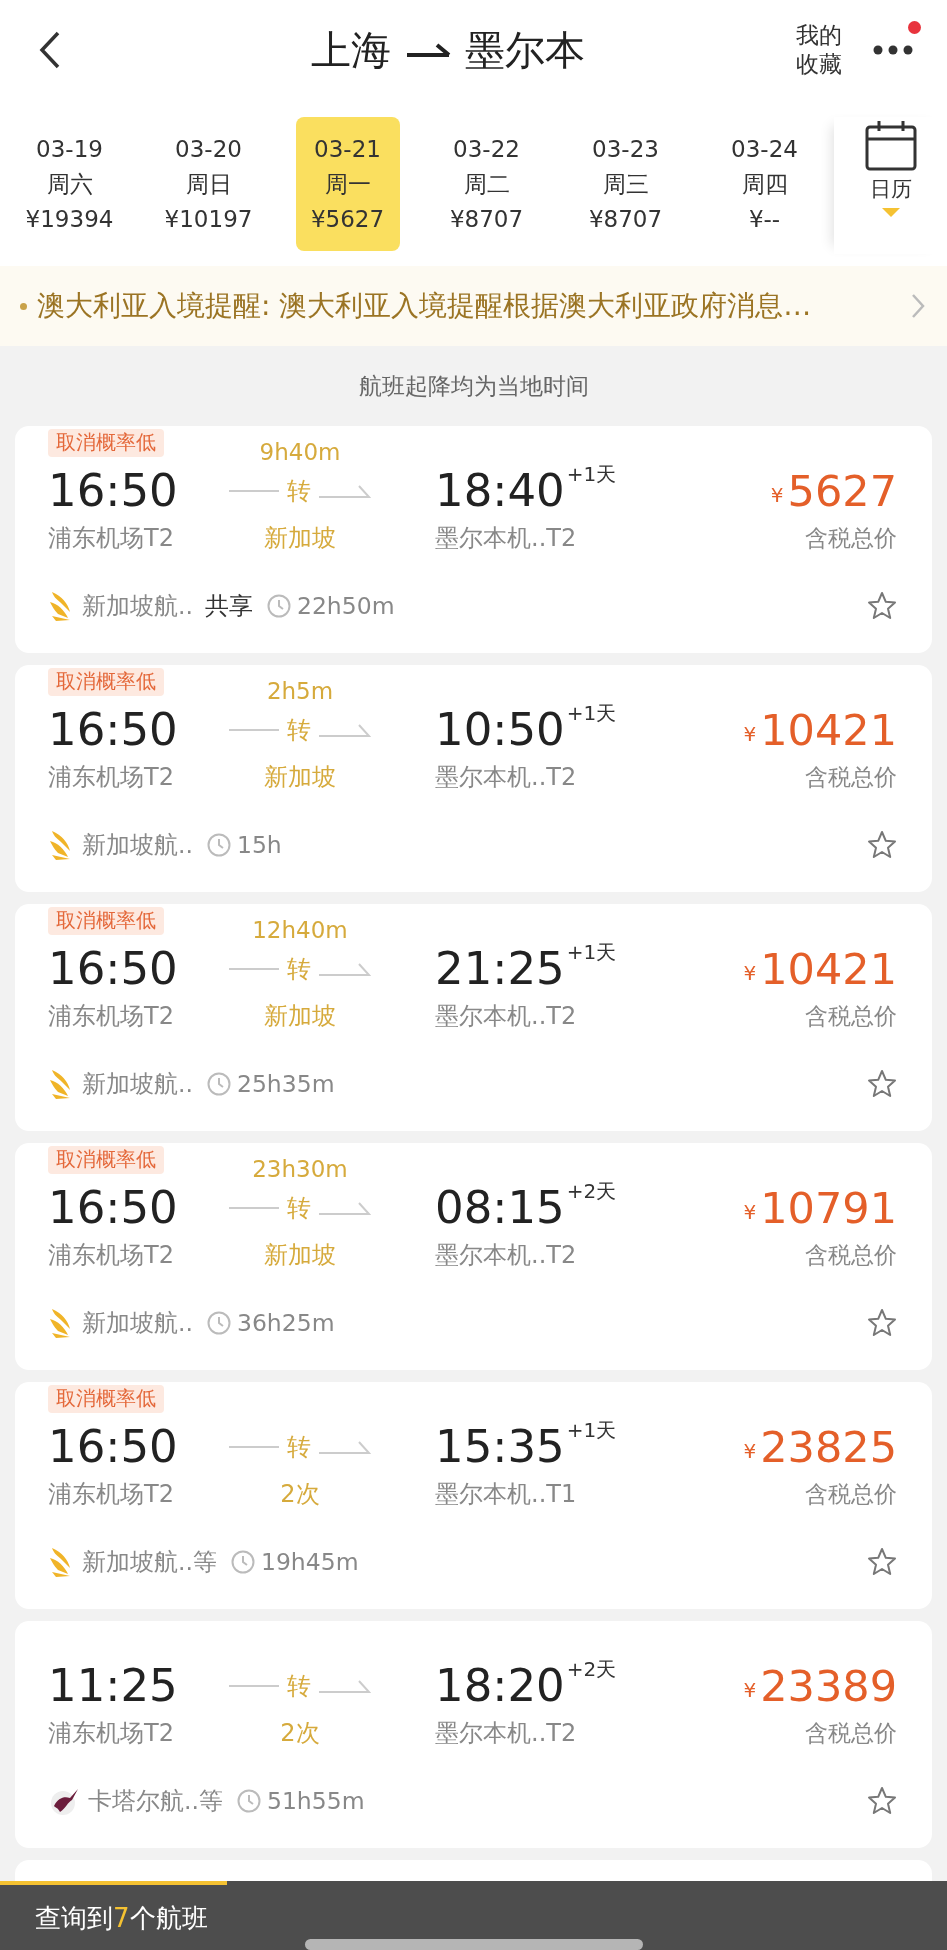  What do you see at coordinates (486, 184) in the screenshot?
I see `date-tab: 03-22 周二 ¥8707` at bounding box center [486, 184].